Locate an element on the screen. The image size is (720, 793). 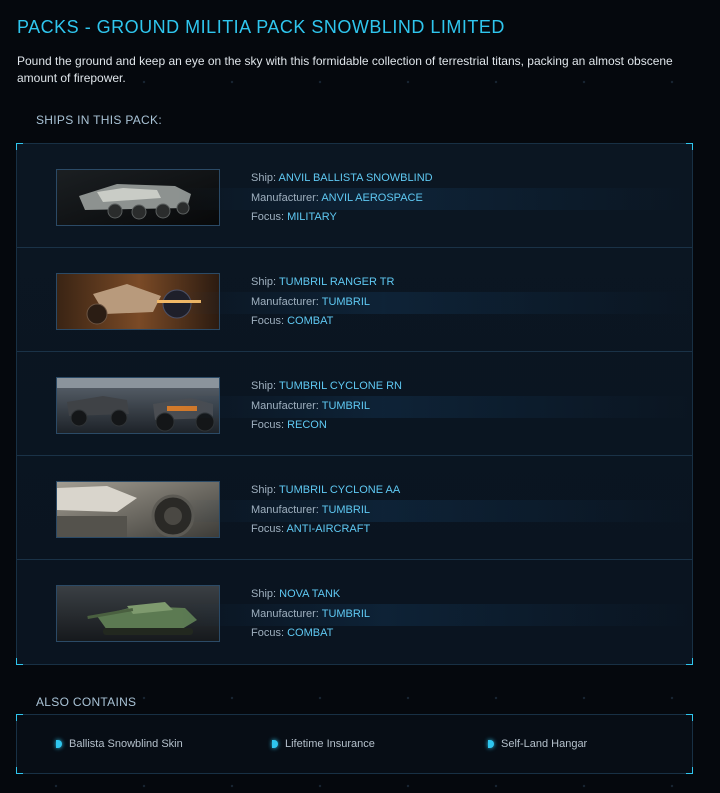
item-label: Self-Land Hangar is located at coordinates (544, 744).